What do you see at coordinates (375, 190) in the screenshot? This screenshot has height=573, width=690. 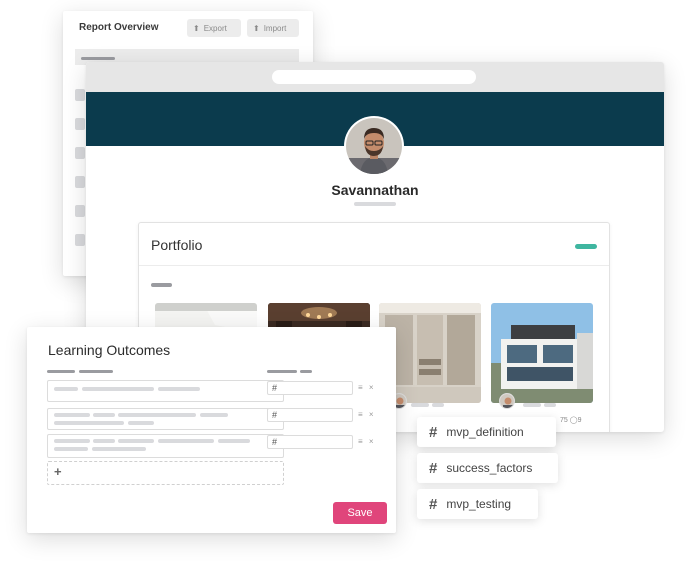 I see `profile-name: Savannathan` at bounding box center [375, 190].